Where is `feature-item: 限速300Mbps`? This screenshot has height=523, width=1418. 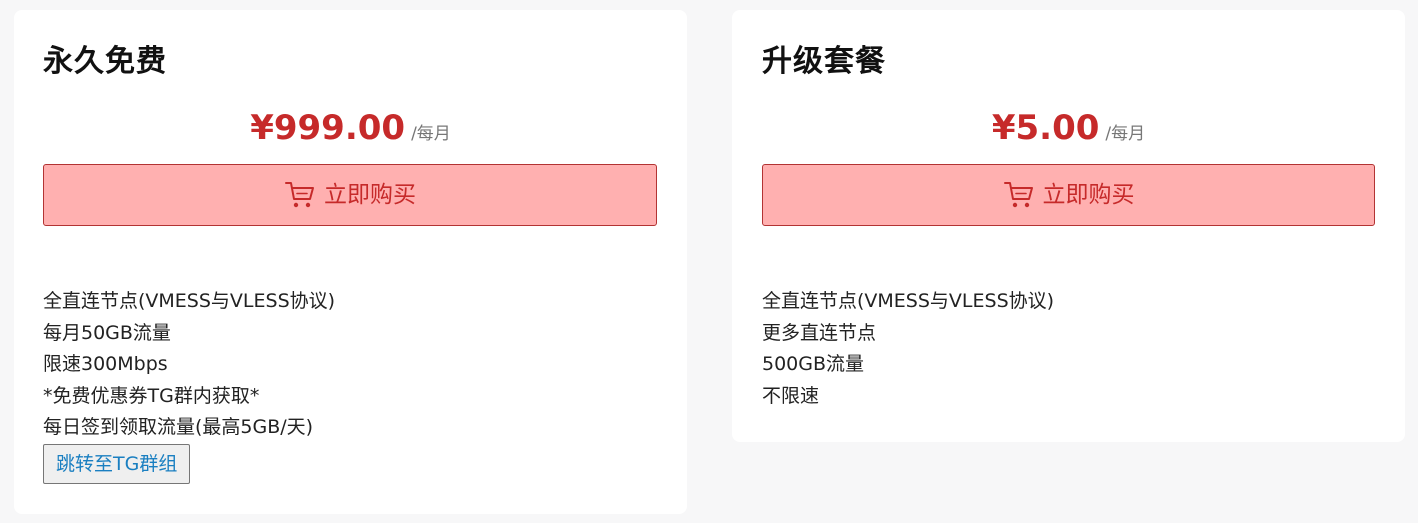
feature-item: 限速300Mbps is located at coordinates (105, 364).